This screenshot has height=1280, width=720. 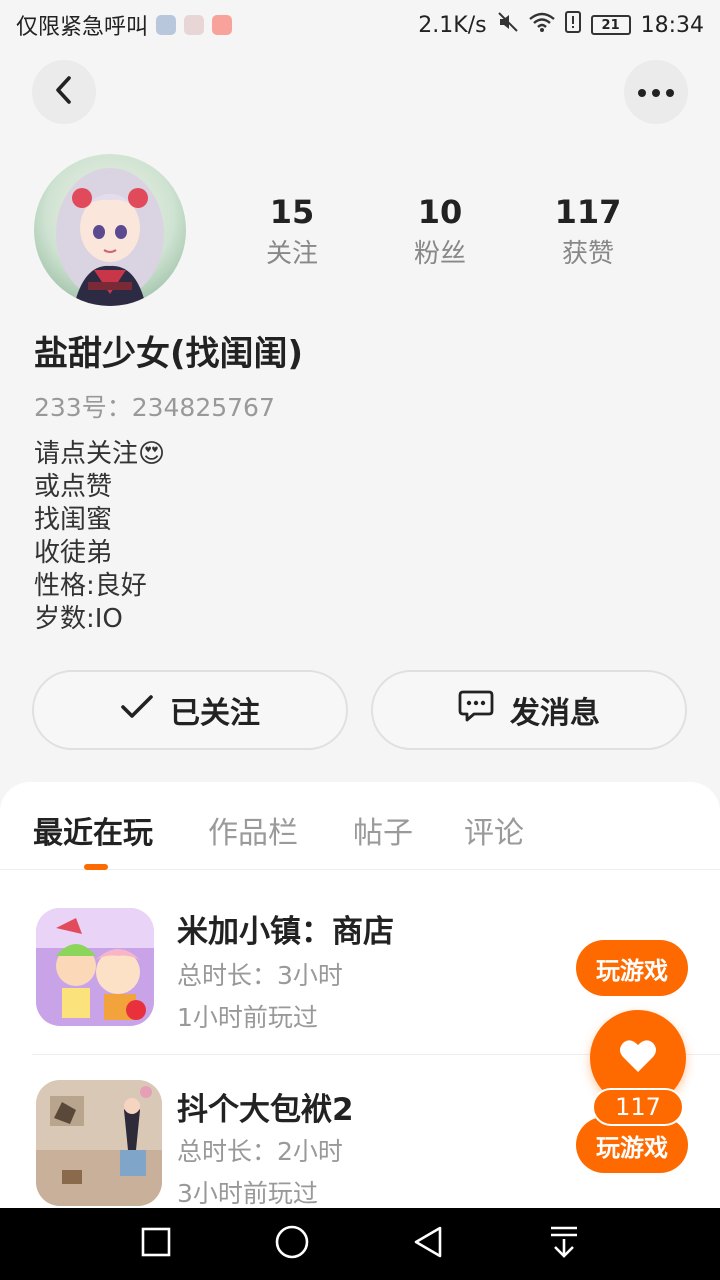 I want to click on stat-followers: 10 粉丝, so click(x=440, y=232).